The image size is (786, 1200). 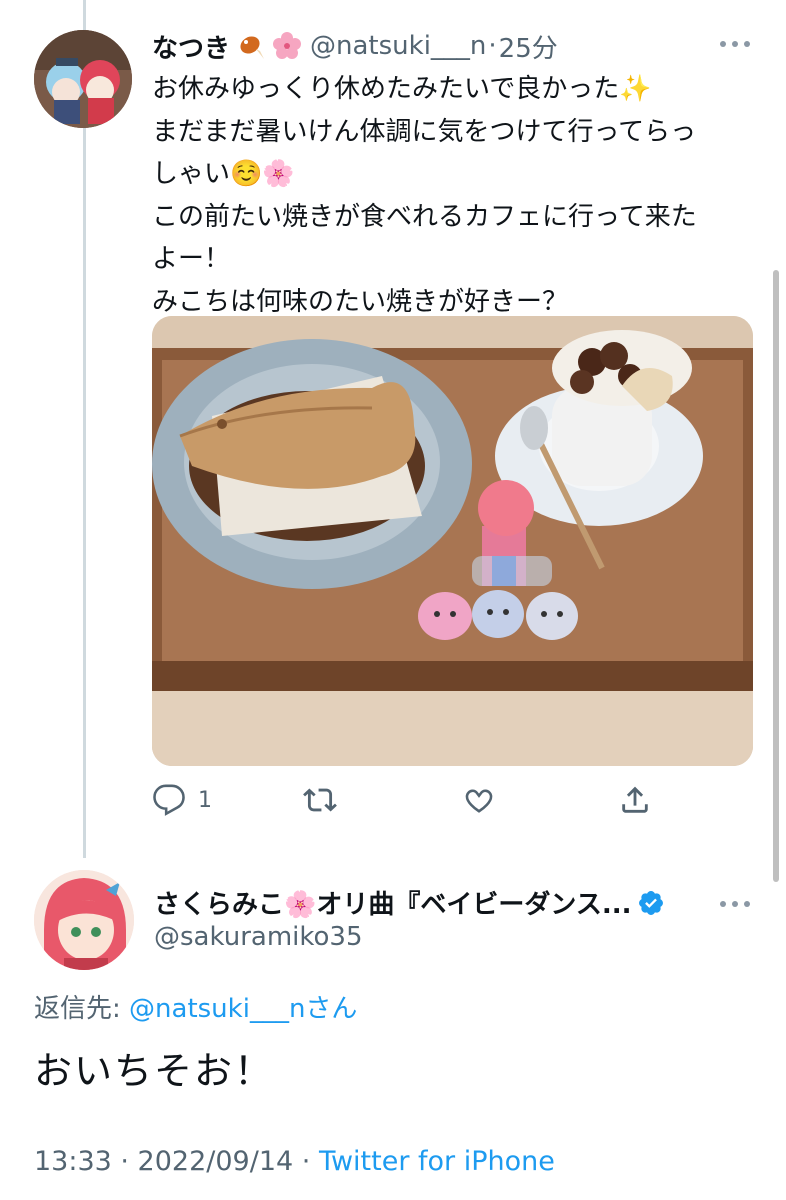 I want to click on tweet-line: まだまだ暑いけん体調に気をつけて行ってらっ, so click(x=424, y=131).